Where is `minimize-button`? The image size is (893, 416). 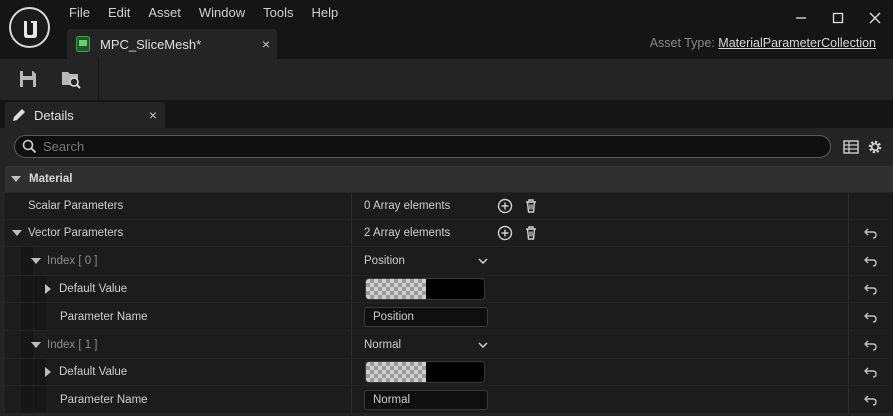
minimize-button is located at coordinates (800, 18).